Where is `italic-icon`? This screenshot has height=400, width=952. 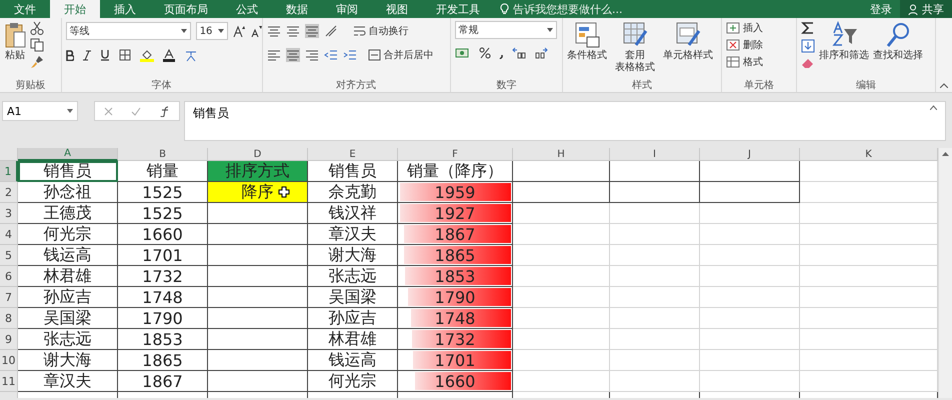 italic-icon is located at coordinates (86, 55).